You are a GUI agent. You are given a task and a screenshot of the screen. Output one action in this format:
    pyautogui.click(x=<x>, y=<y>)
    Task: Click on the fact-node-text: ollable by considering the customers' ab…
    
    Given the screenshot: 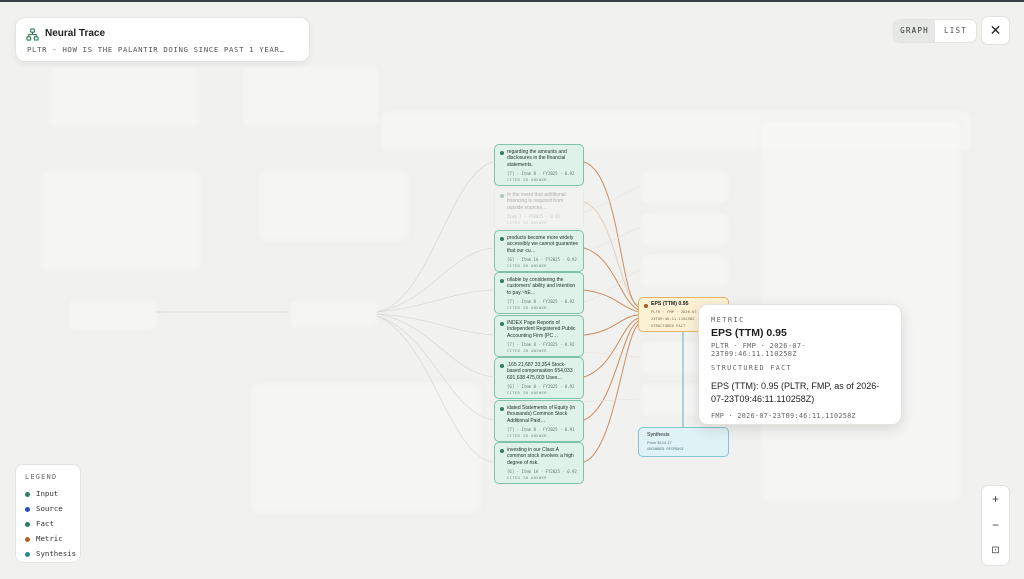 What is the action you would take?
    pyautogui.click(x=541, y=286)
    